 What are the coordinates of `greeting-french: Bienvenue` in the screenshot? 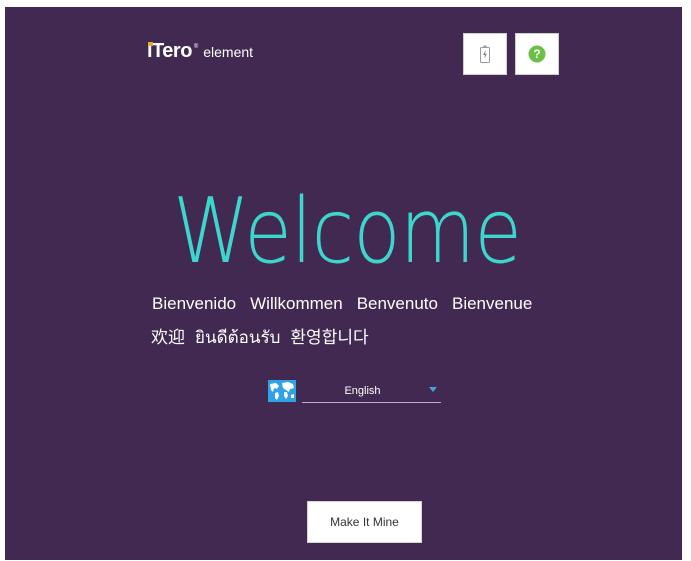 It's located at (492, 303).